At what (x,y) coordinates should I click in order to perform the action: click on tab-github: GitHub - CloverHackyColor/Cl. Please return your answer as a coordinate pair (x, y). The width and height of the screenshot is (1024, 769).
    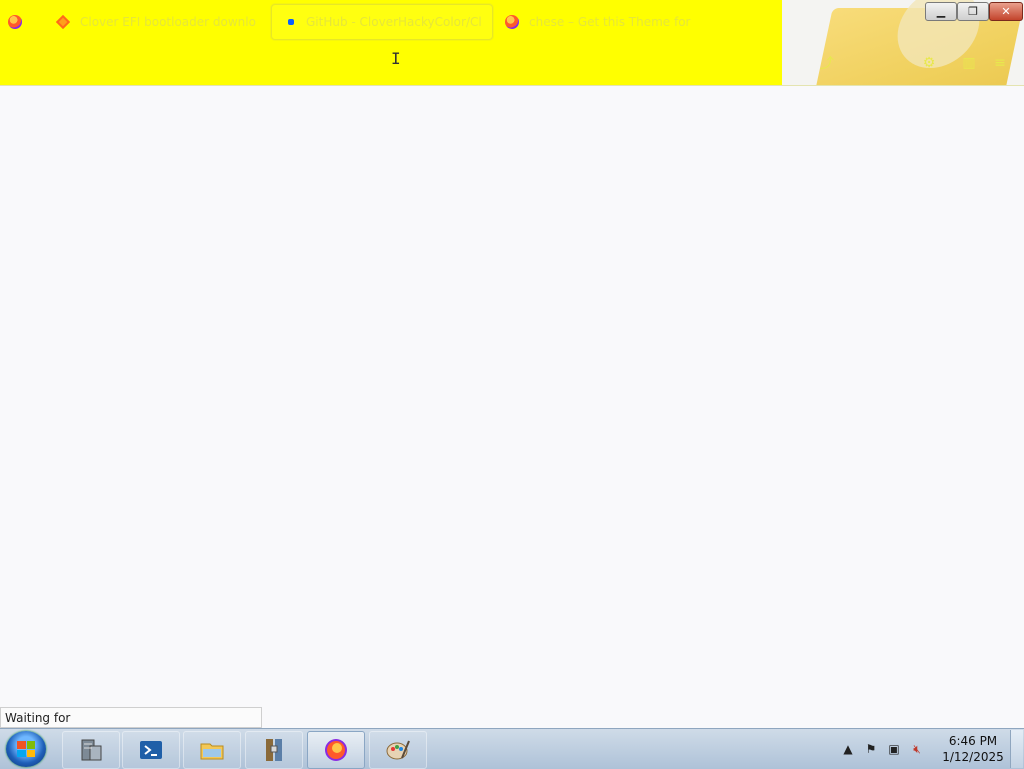
    Looking at the image, I should click on (382, 22).